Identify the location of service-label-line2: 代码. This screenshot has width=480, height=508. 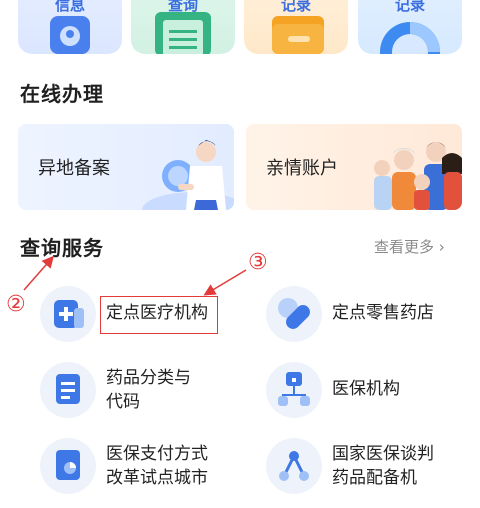
(123, 402).